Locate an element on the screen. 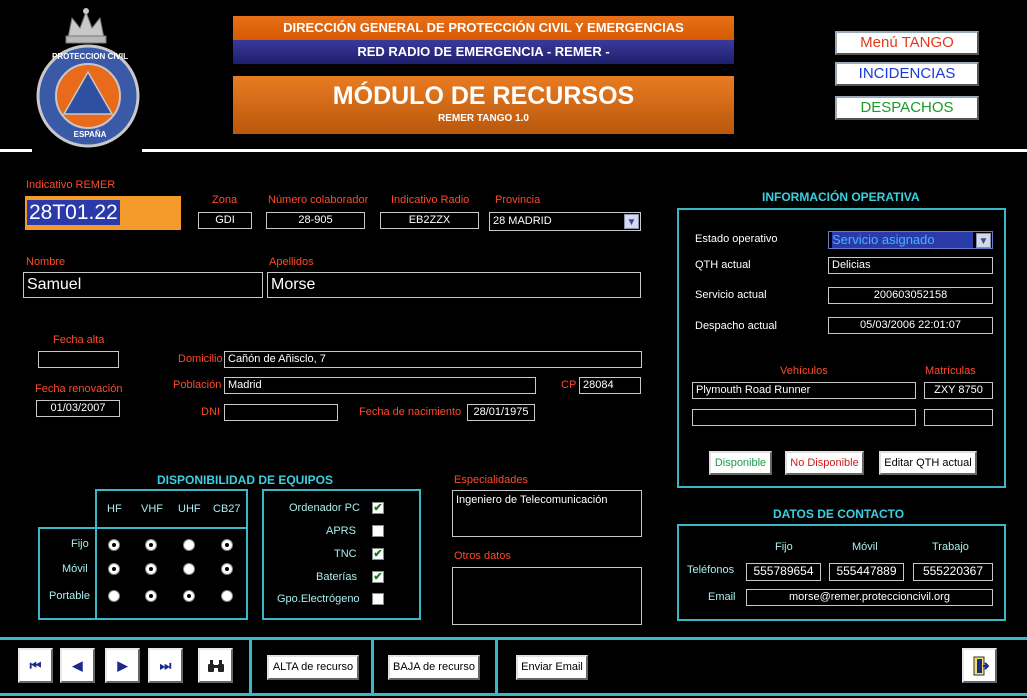 Image resolution: width=1027 pixels, height=698 pixels. nombre-field: Samuel is located at coordinates (143, 285).